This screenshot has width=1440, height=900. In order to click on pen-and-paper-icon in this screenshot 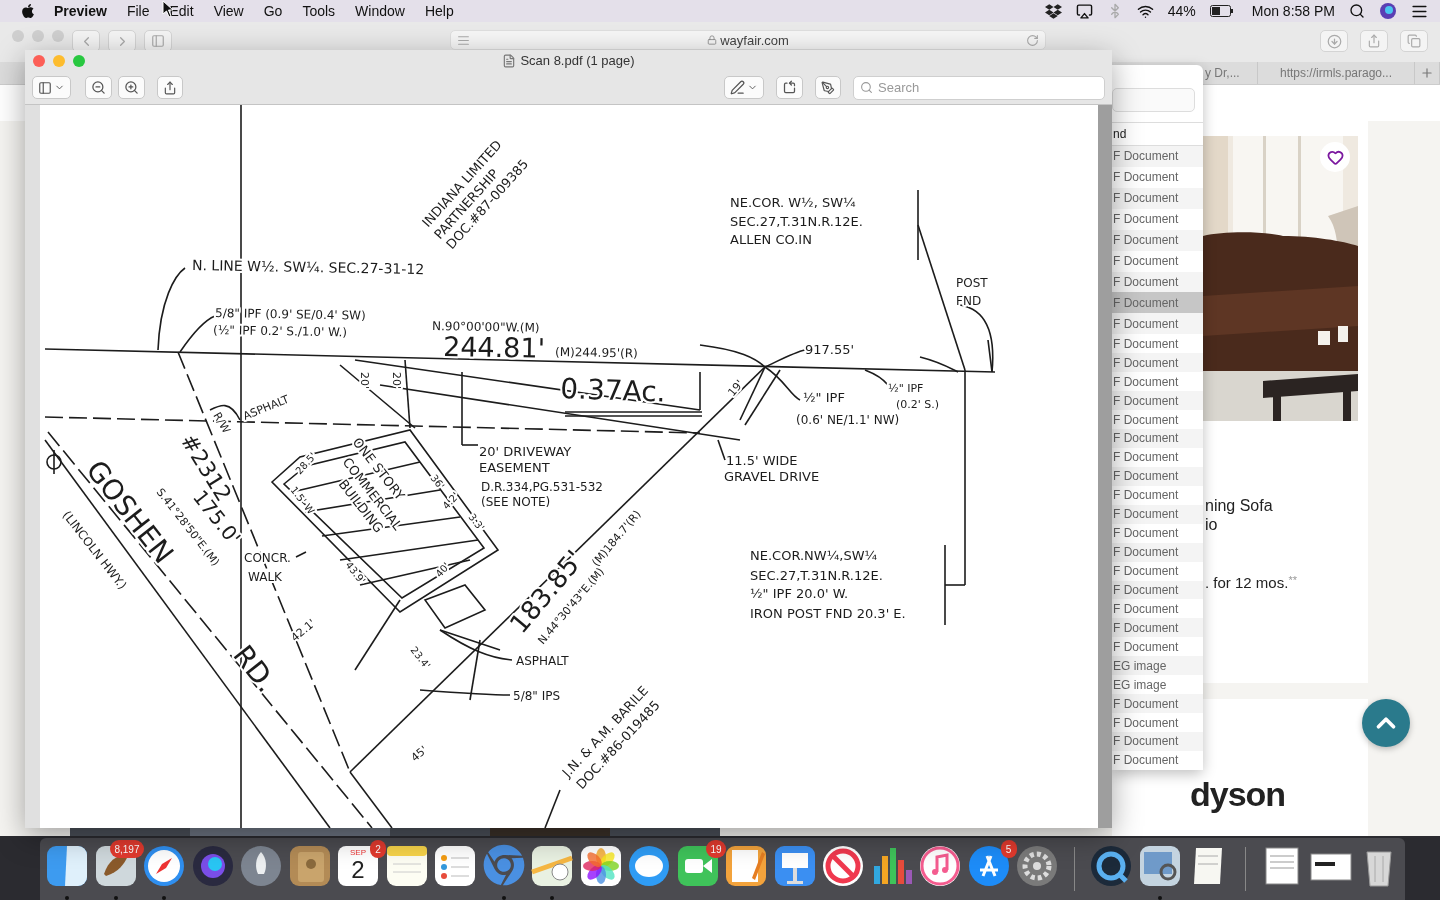, I will do `click(746, 866)`.